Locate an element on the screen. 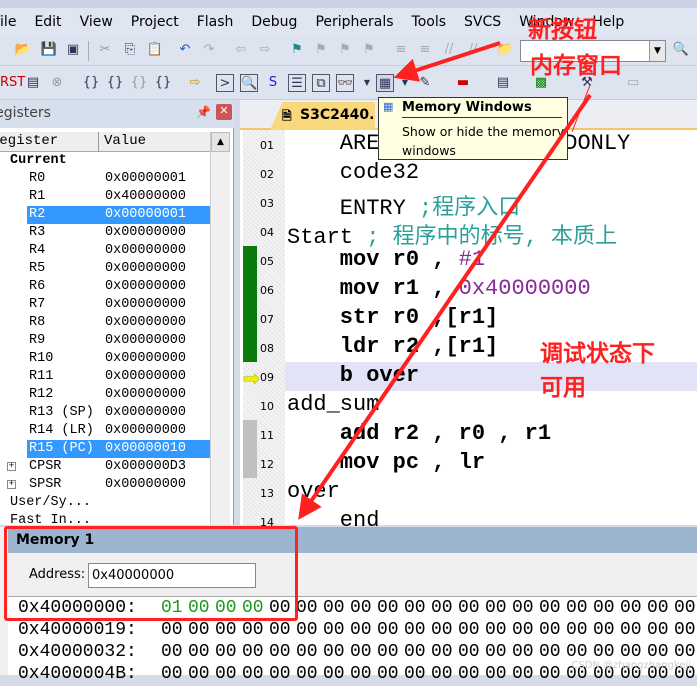 The height and width of the screenshot is (686, 697). highlight-box-memory is located at coordinates (151, 573).